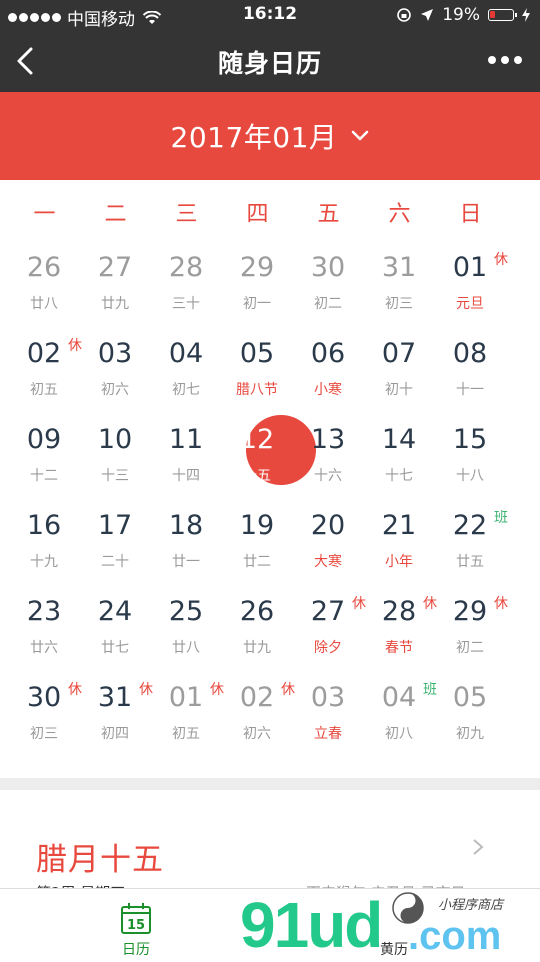 This screenshot has height=962, width=540. I want to click on day-cell: 24 廿七, so click(106, 627).